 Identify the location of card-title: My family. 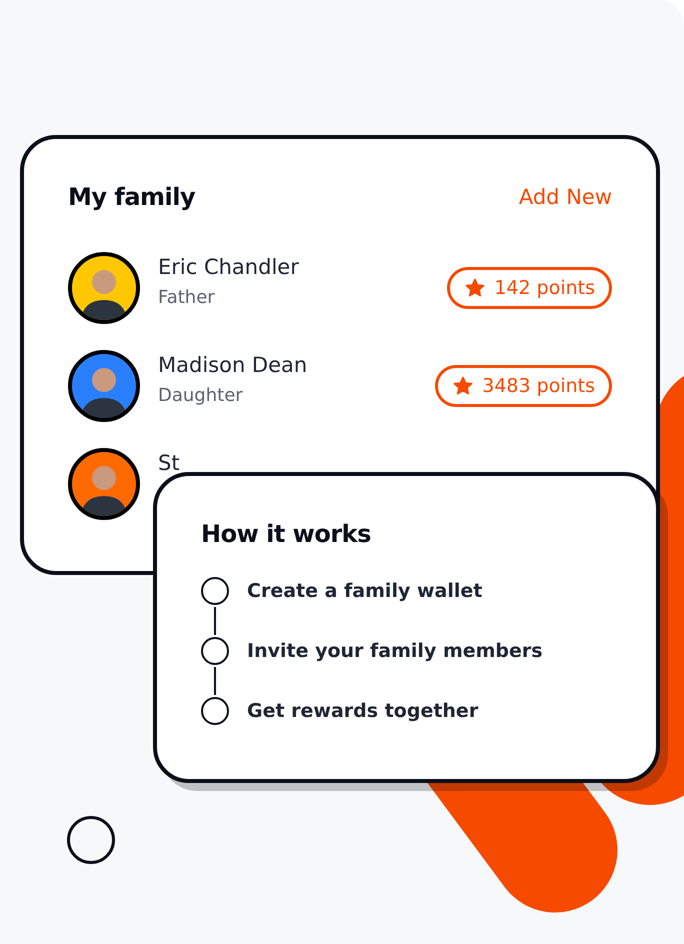
(132, 197).